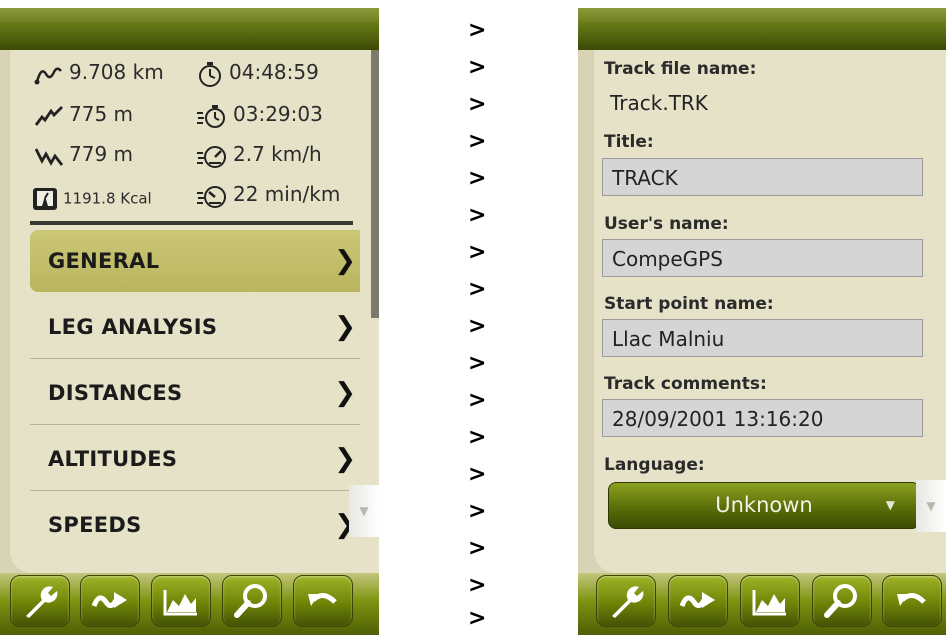 Image resolution: width=946 pixels, height=635 pixels. I want to click on stat-ascent: 775 m, so click(83, 114).